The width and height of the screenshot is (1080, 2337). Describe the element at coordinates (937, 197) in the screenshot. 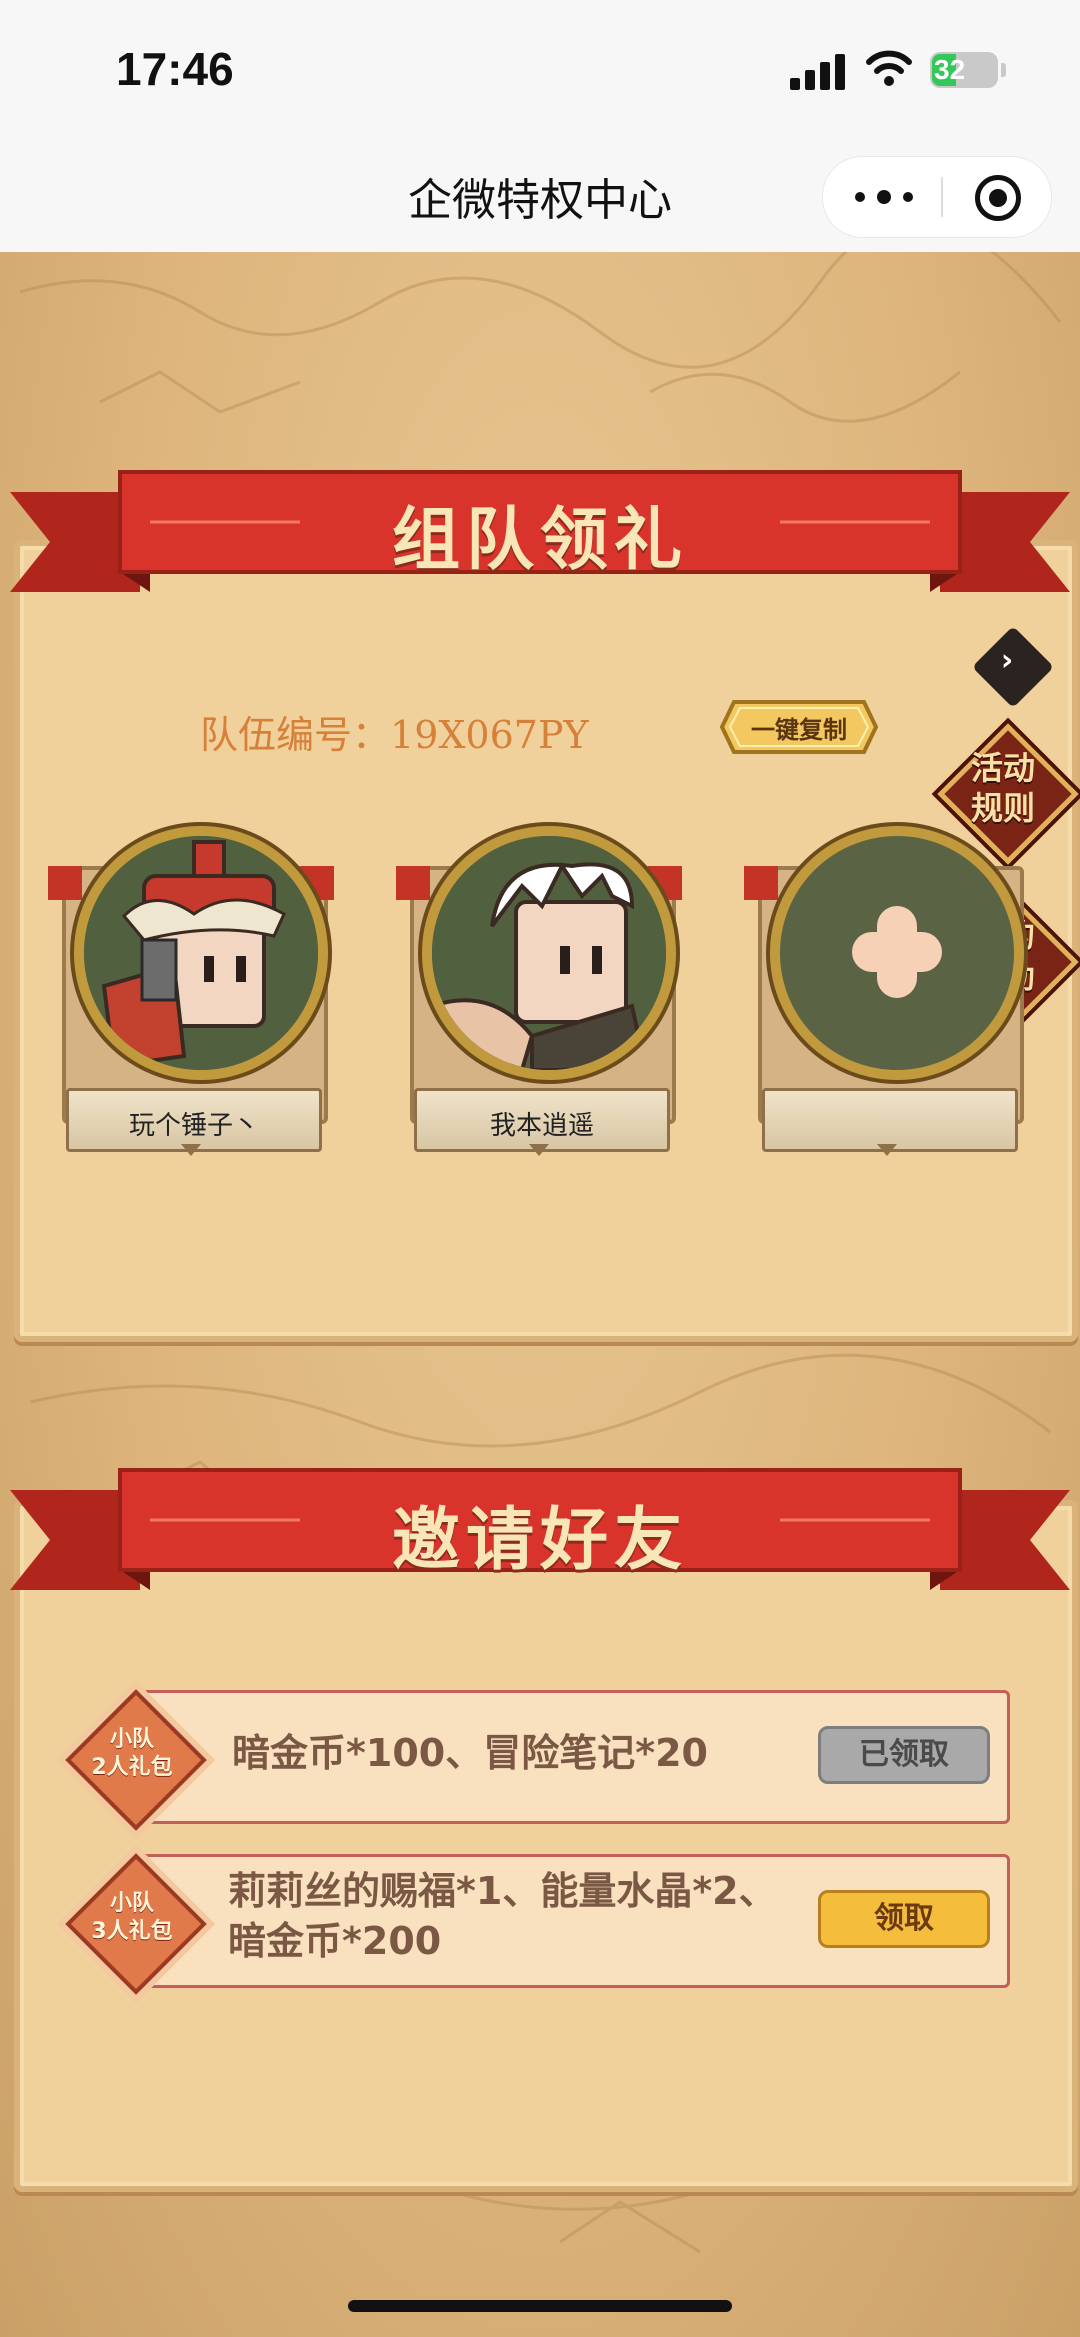

I see `mini-program-capsule` at that location.